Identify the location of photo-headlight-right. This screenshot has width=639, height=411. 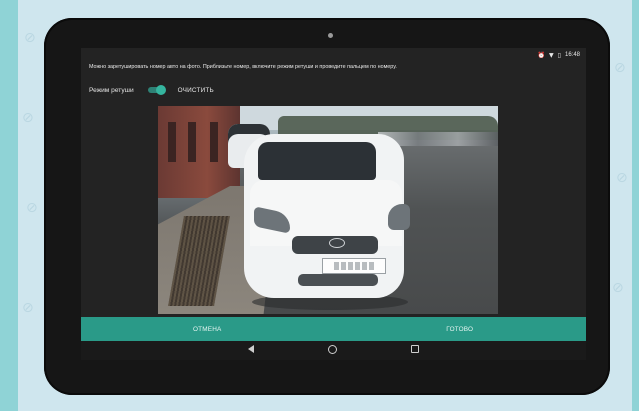
(399, 217).